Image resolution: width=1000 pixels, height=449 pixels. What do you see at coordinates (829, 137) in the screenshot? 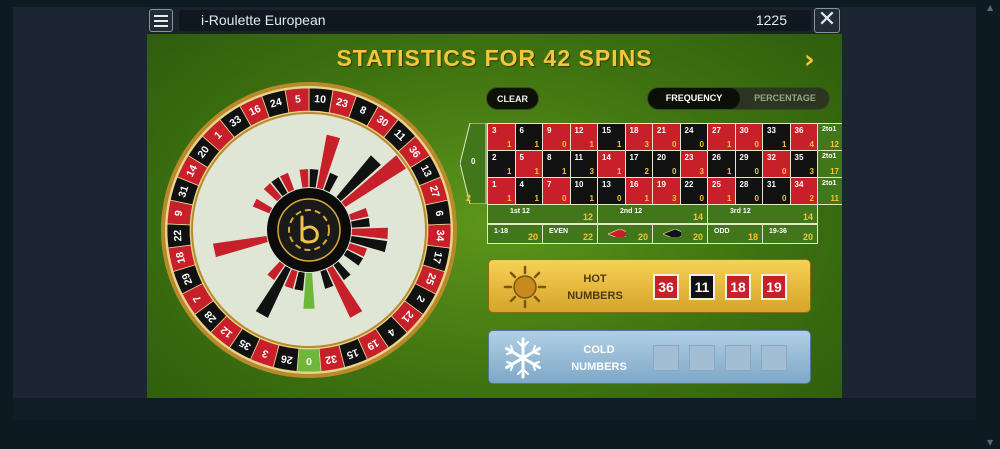
I see `board-column-bet: 2to1 12` at bounding box center [829, 137].